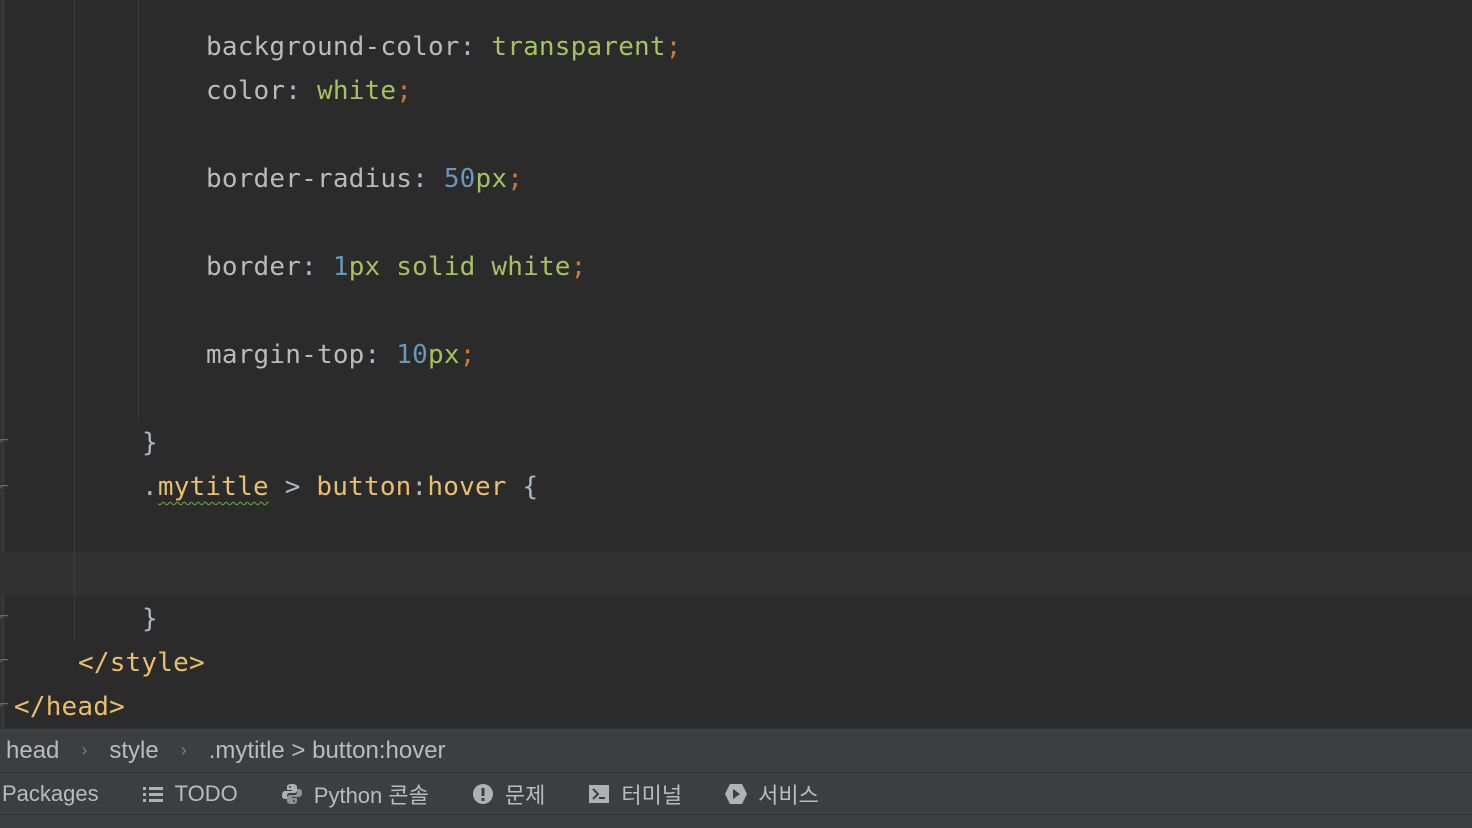 This screenshot has width=1472, height=828. Describe the element at coordinates (357, 91) in the screenshot. I see `code-token: white` at that location.